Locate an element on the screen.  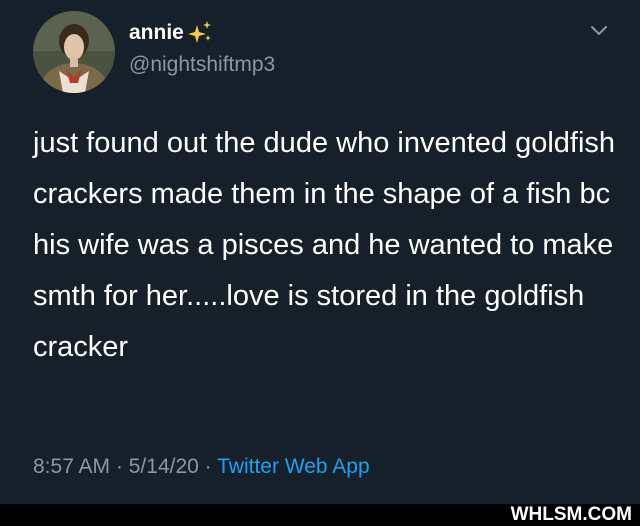
tweet-source-link: Twitter Web App is located at coordinates (293, 466).